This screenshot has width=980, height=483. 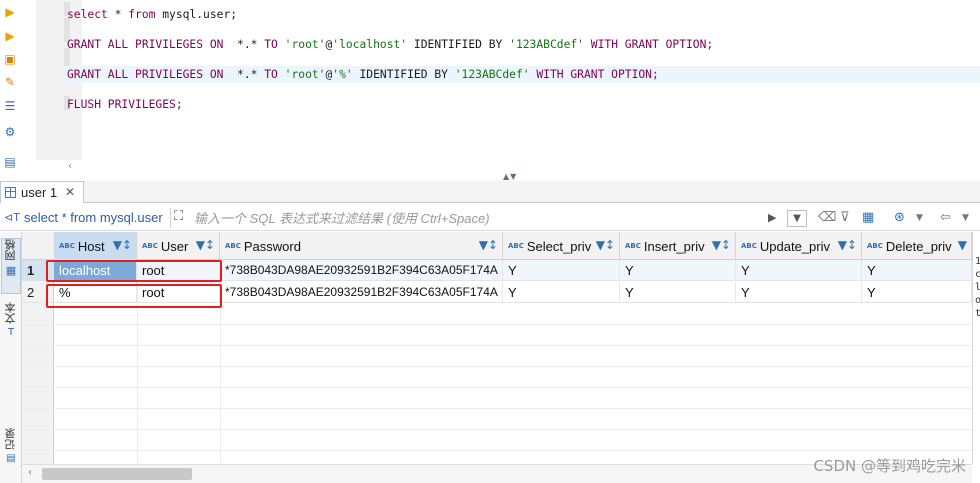 What do you see at coordinates (12, 217) in the screenshot?
I see `sql-source-icon: ⊲T` at bounding box center [12, 217].